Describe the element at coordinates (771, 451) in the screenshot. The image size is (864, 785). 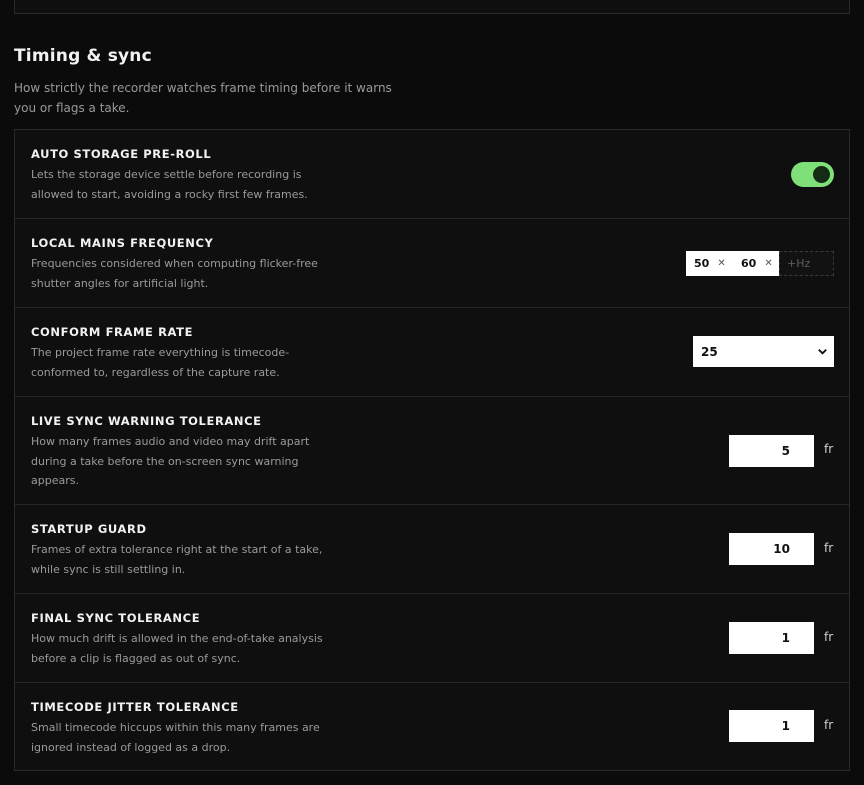
I see `live-sync-tolerance-input` at that location.